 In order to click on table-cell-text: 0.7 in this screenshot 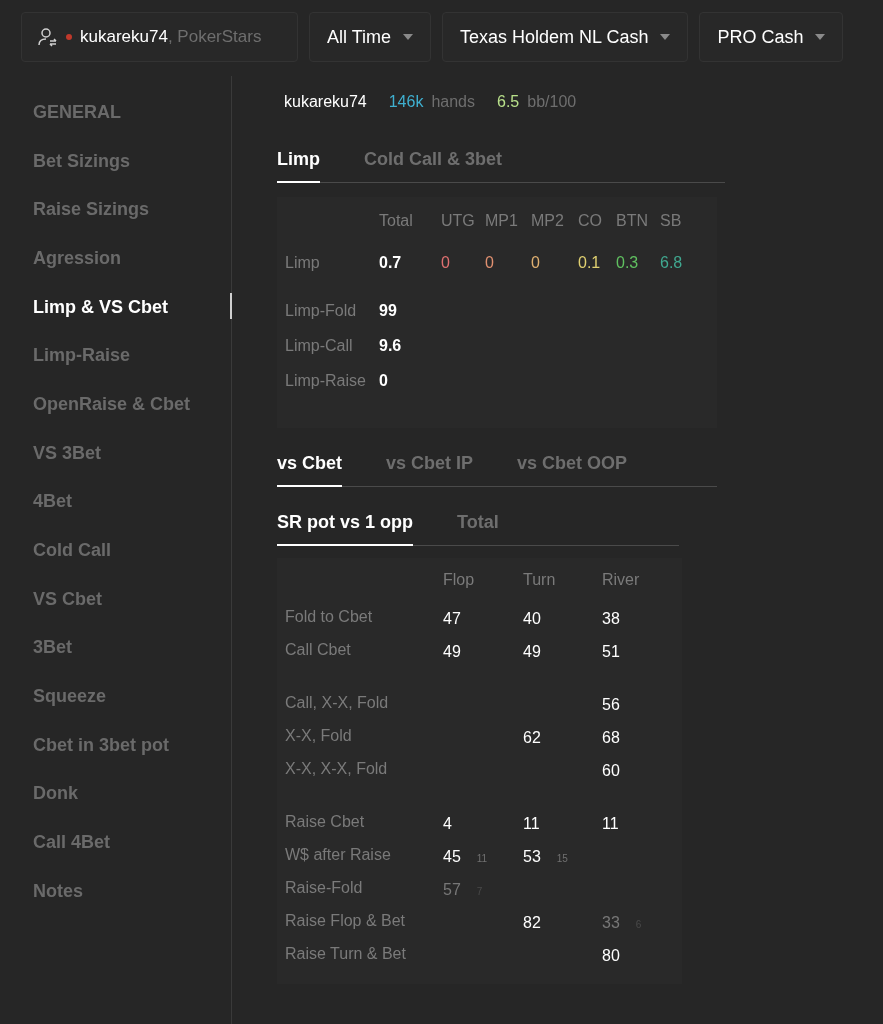, I will do `click(391, 263)`.